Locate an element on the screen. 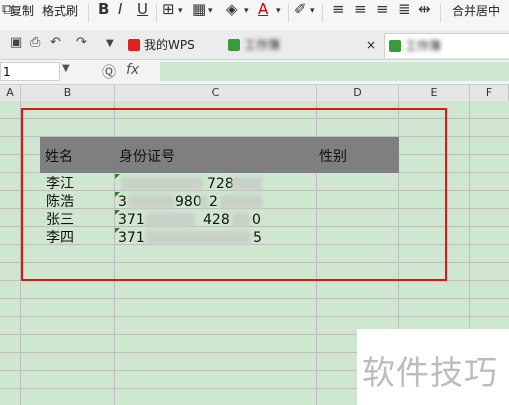  tab-my-wps: 我的WPS is located at coordinates (176, 45).